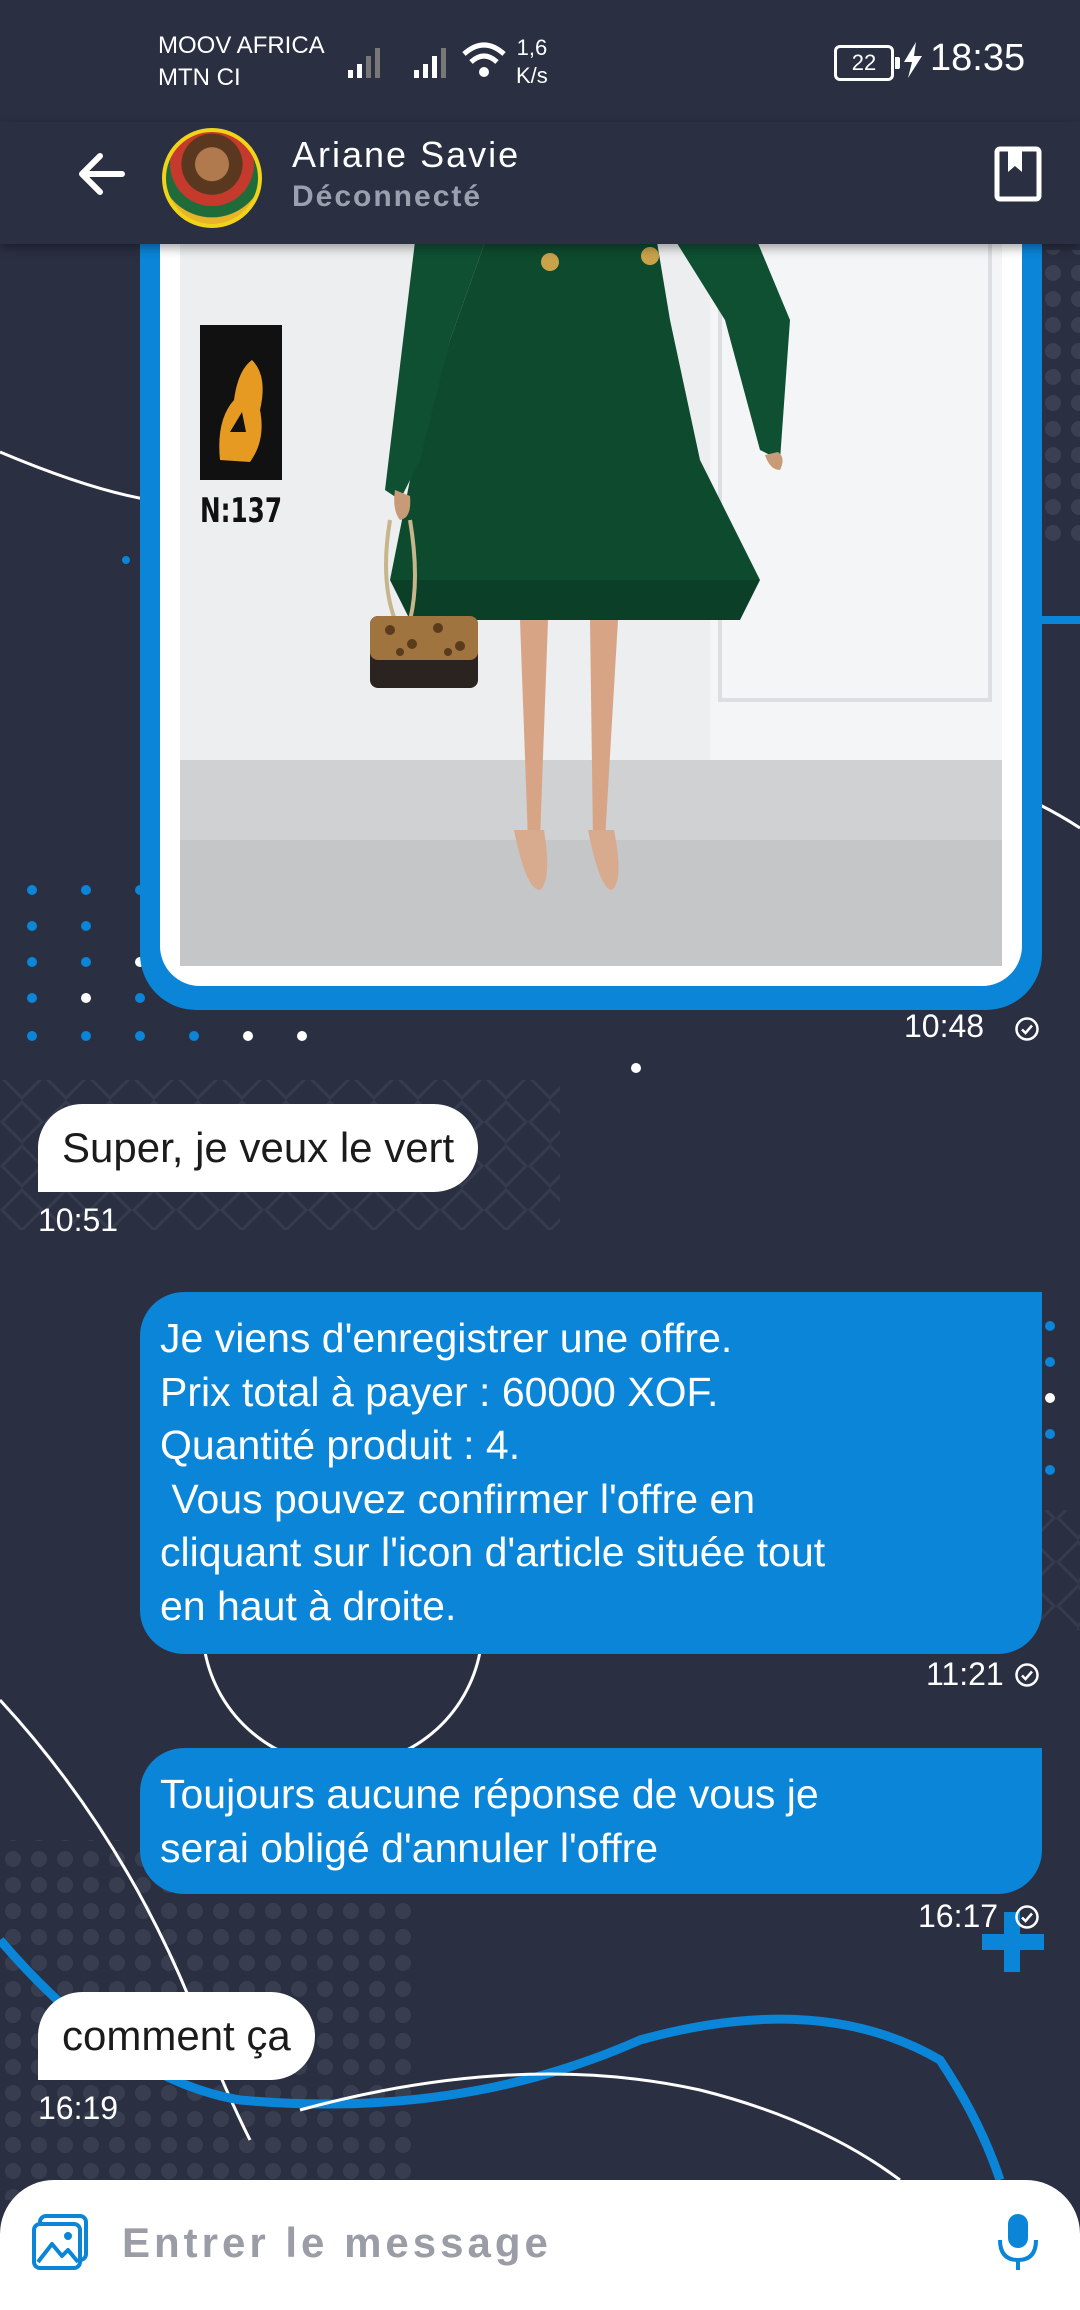 The image size is (1080, 2310). I want to click on message-text: Super, je veux le vert, so click(258, 1147).